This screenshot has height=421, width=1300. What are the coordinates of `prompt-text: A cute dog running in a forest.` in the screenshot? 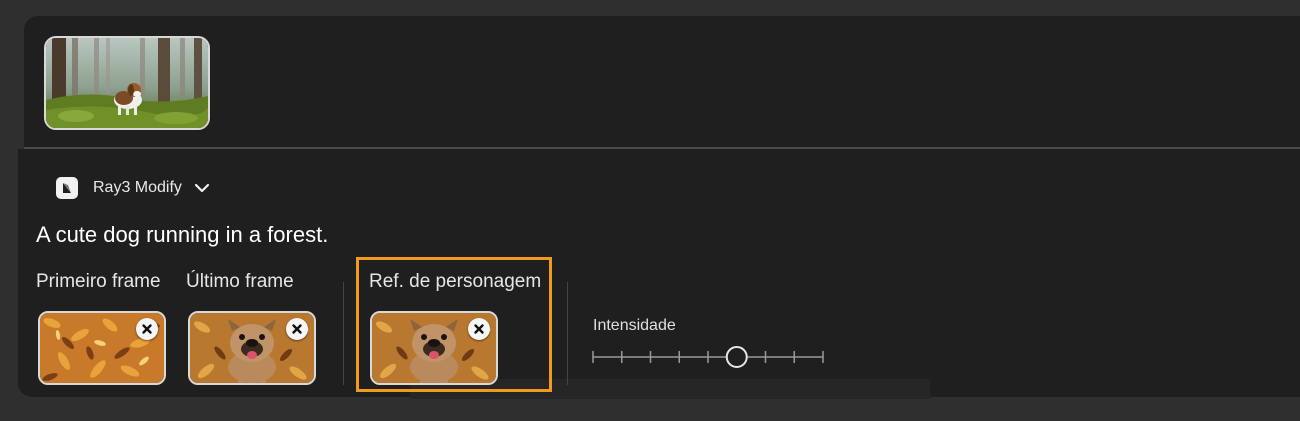 It's located at (182, 235).